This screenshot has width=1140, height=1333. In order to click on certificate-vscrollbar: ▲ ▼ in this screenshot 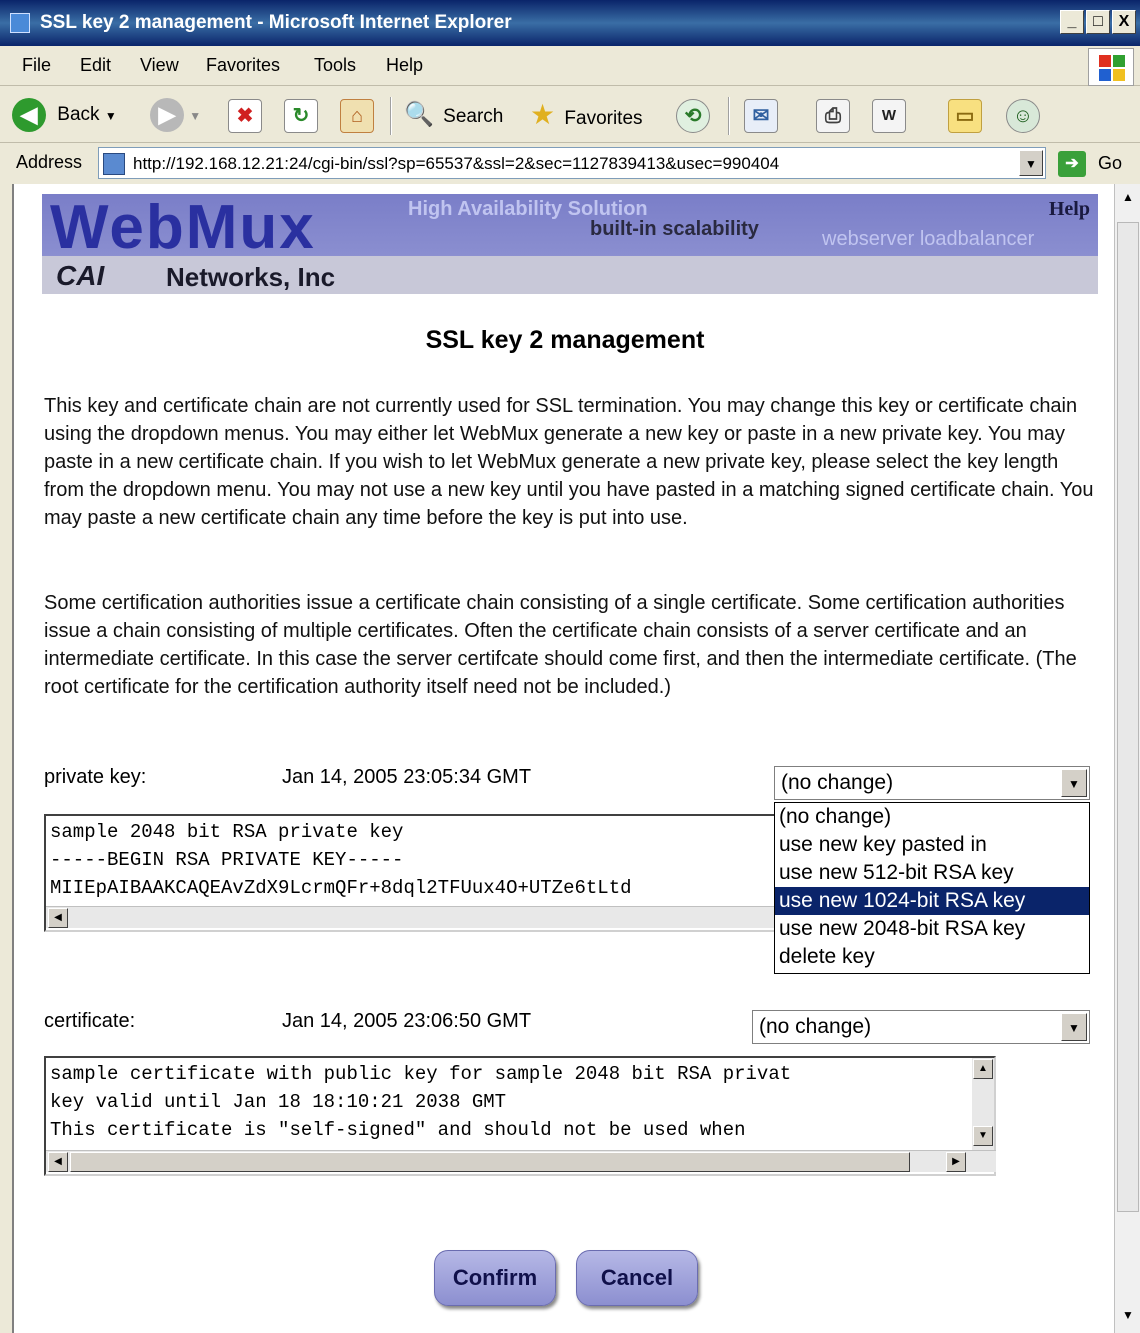, I will do `click(983, 1104)`.